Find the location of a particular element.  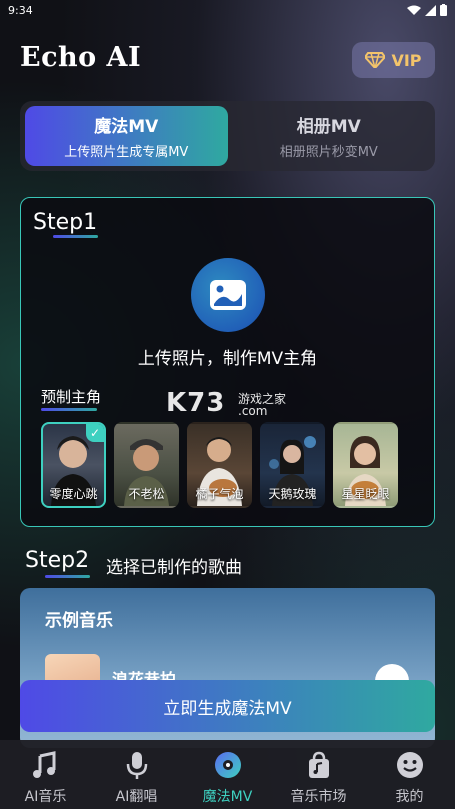

nav-item-ai-music: AI音乐 is located at coordinates (45, 774).